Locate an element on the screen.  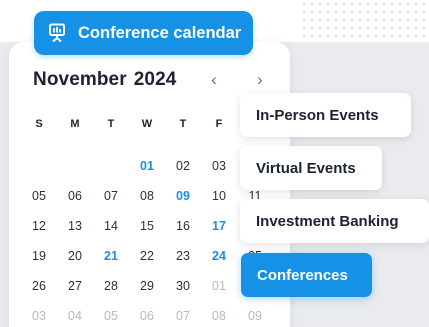
category-chip-investment-banking: Investment Banking is located at coordinates (334, 221).